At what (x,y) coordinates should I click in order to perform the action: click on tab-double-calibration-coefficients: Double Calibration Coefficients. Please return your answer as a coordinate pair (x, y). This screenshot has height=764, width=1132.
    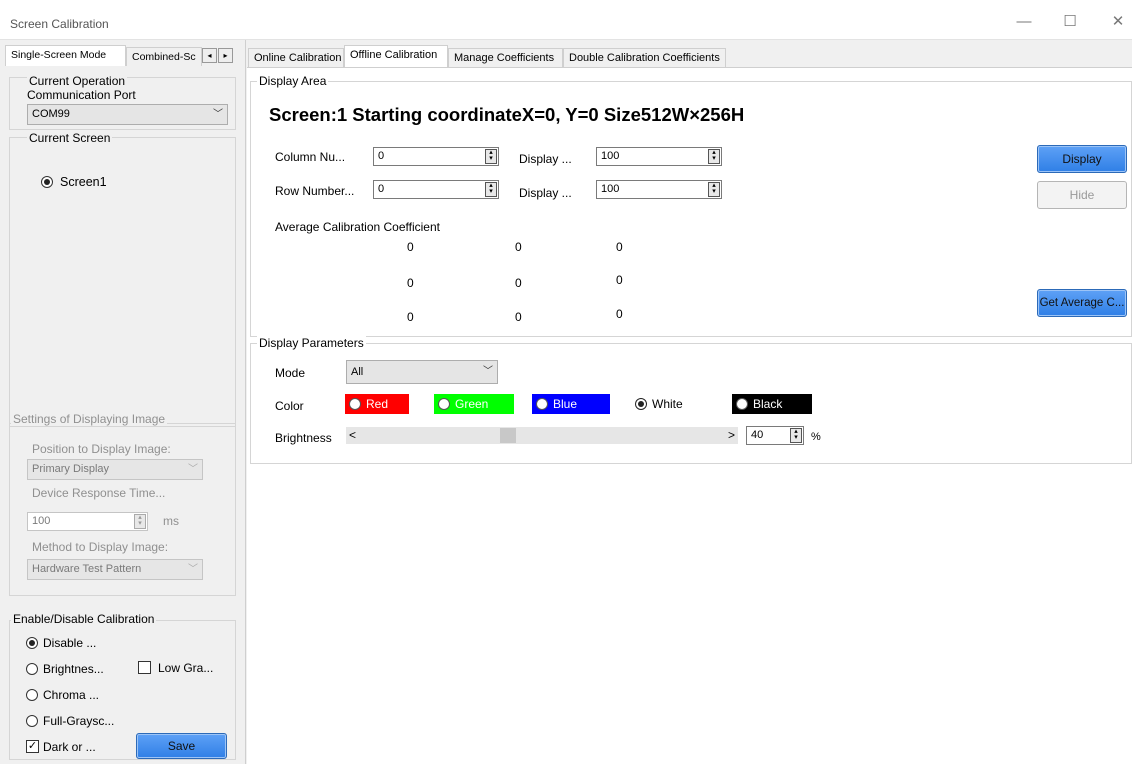
    Looking at the image, I should click on (644, 57).